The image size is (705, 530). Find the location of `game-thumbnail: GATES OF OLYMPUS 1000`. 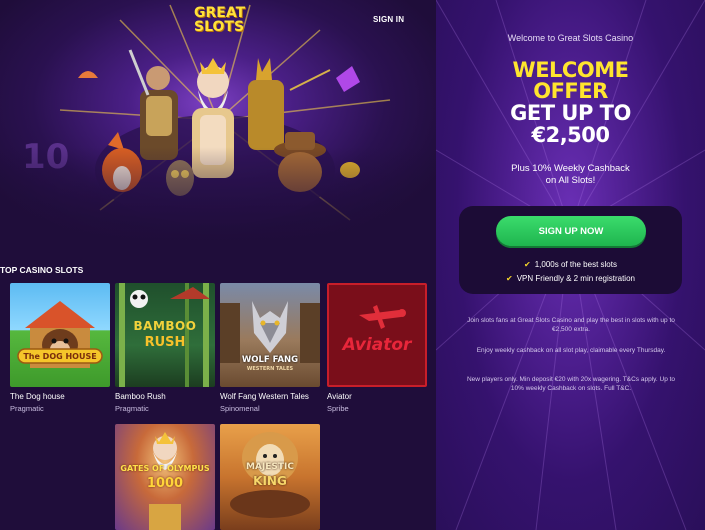

game-thumbnail: GATES OF OLYMPUS 1000 is located at coordinates (165, 477).